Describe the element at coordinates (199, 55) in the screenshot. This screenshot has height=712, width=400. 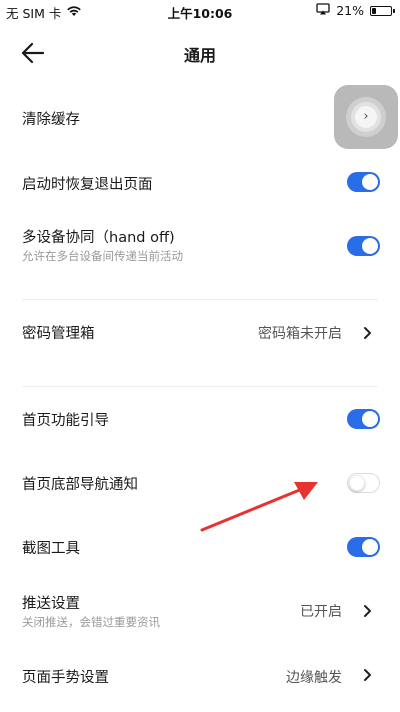
I see `page-title: 通用` at that location.